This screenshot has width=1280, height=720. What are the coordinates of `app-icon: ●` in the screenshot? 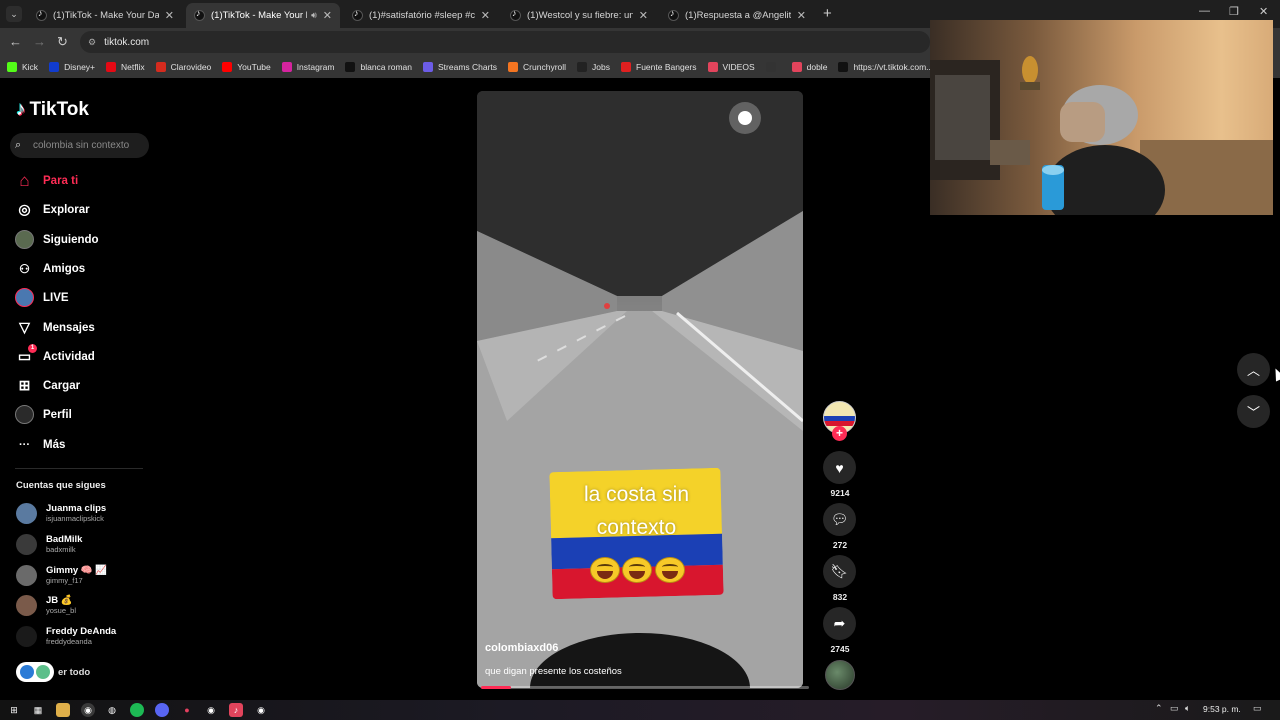 It's located at (187, 710).